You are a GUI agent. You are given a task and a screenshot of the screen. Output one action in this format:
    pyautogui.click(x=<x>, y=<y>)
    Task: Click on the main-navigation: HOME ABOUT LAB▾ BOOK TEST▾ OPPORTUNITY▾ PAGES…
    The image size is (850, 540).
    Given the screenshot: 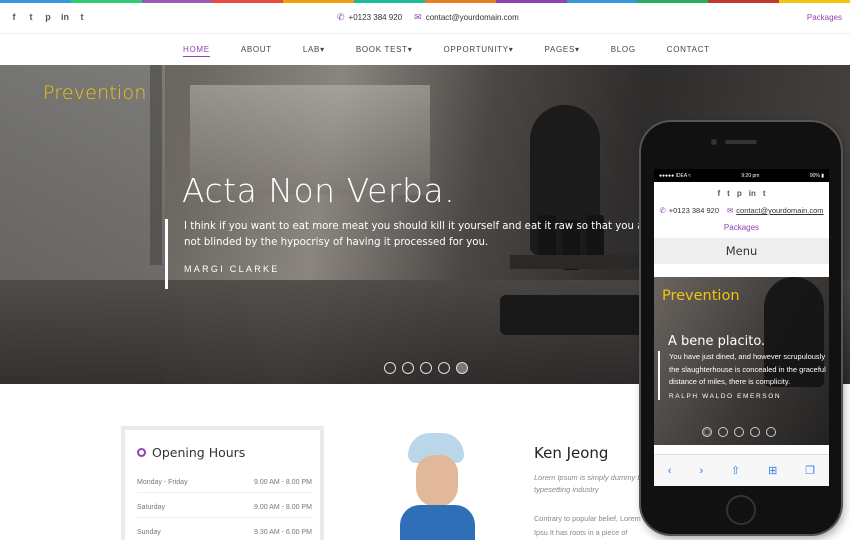 What is the action you would take?
    pyautogui.click(x=425, y=49)
    